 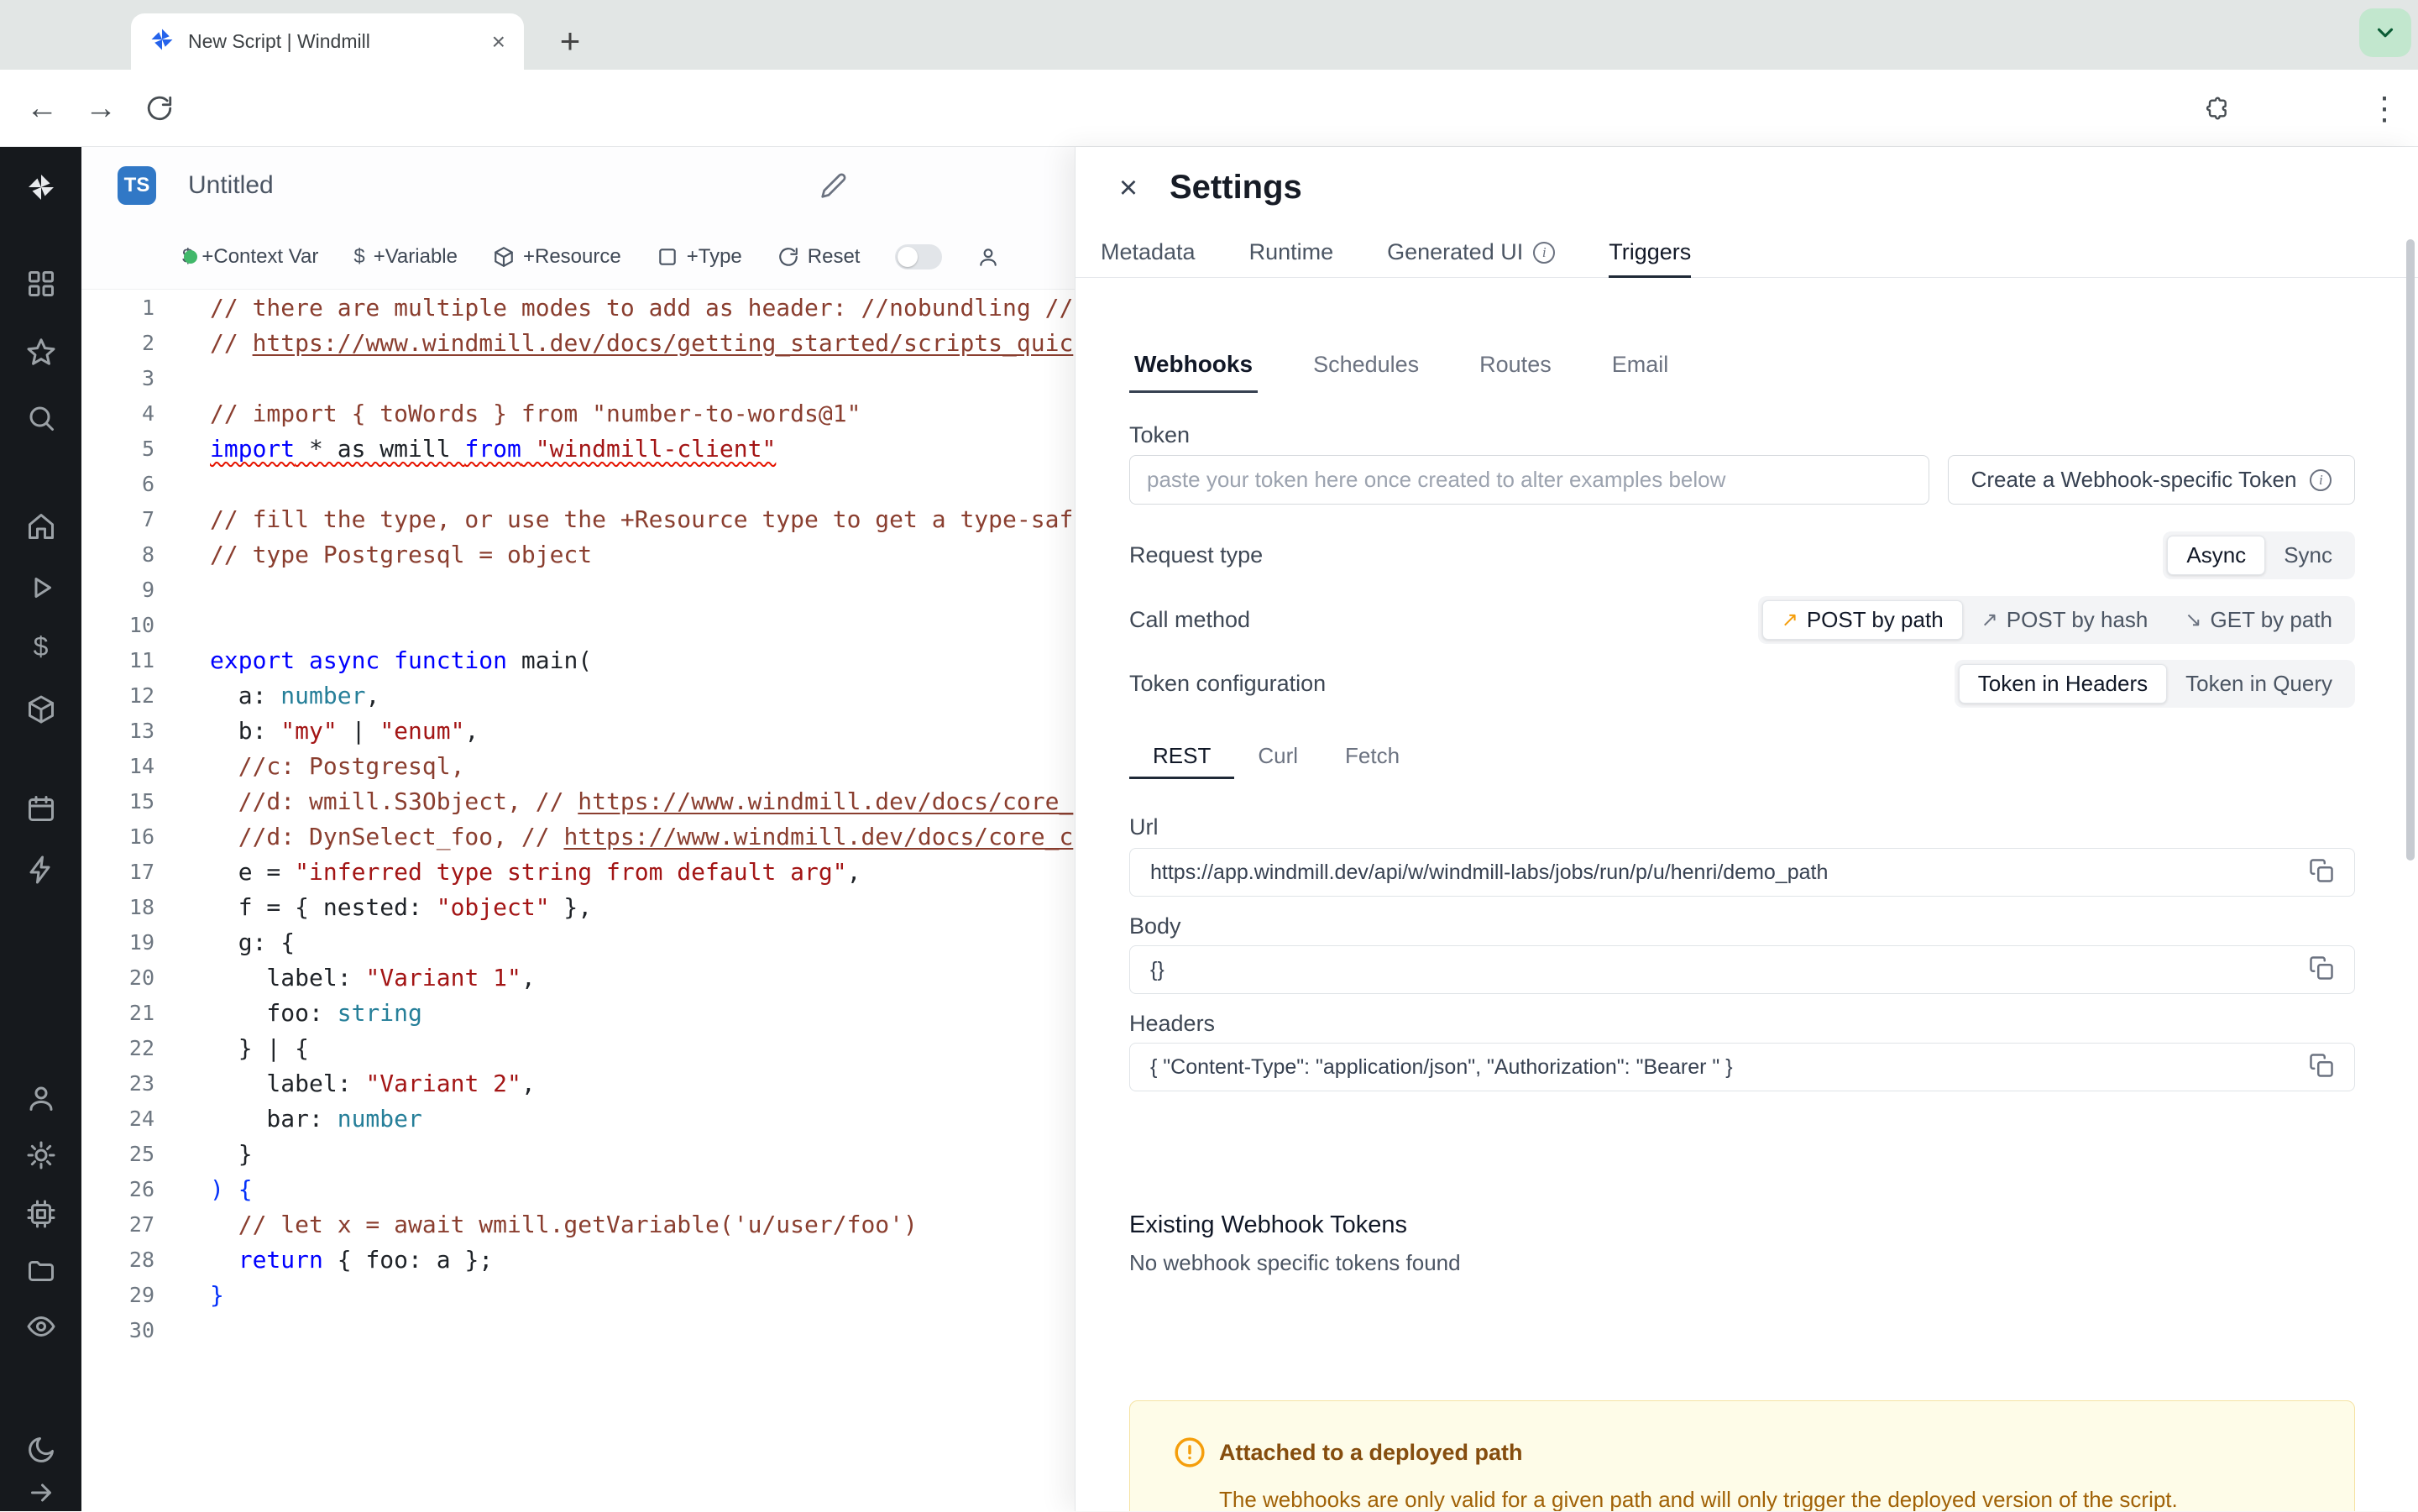 What do you see at coordinates (578, 624) in the screenshot?
I see `code-line: 10` at bounding box center [578, 624].